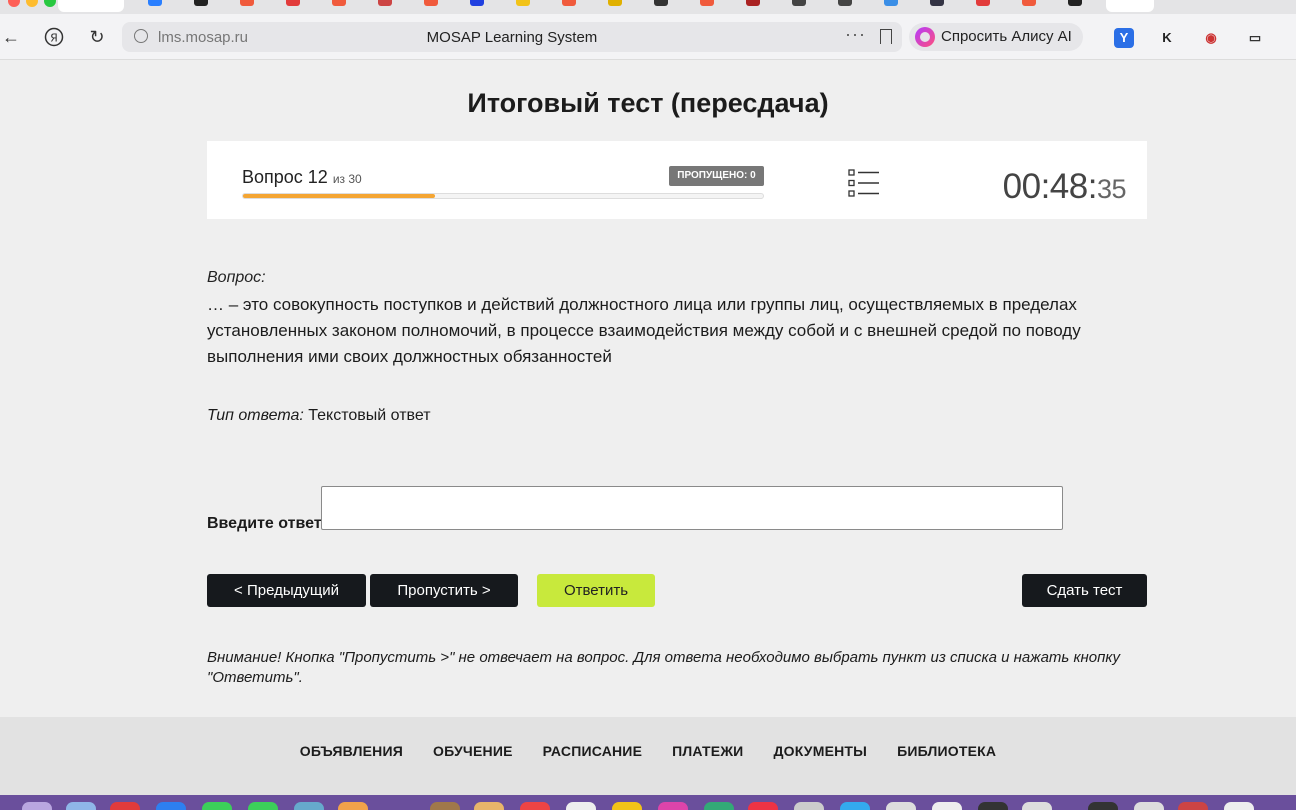 Image resolution: width=1296 pixels, height=810 pixels. Describe the element at coordinates (1255, 38) in the screenshot. I see `battery-icon: ▭` at that location.